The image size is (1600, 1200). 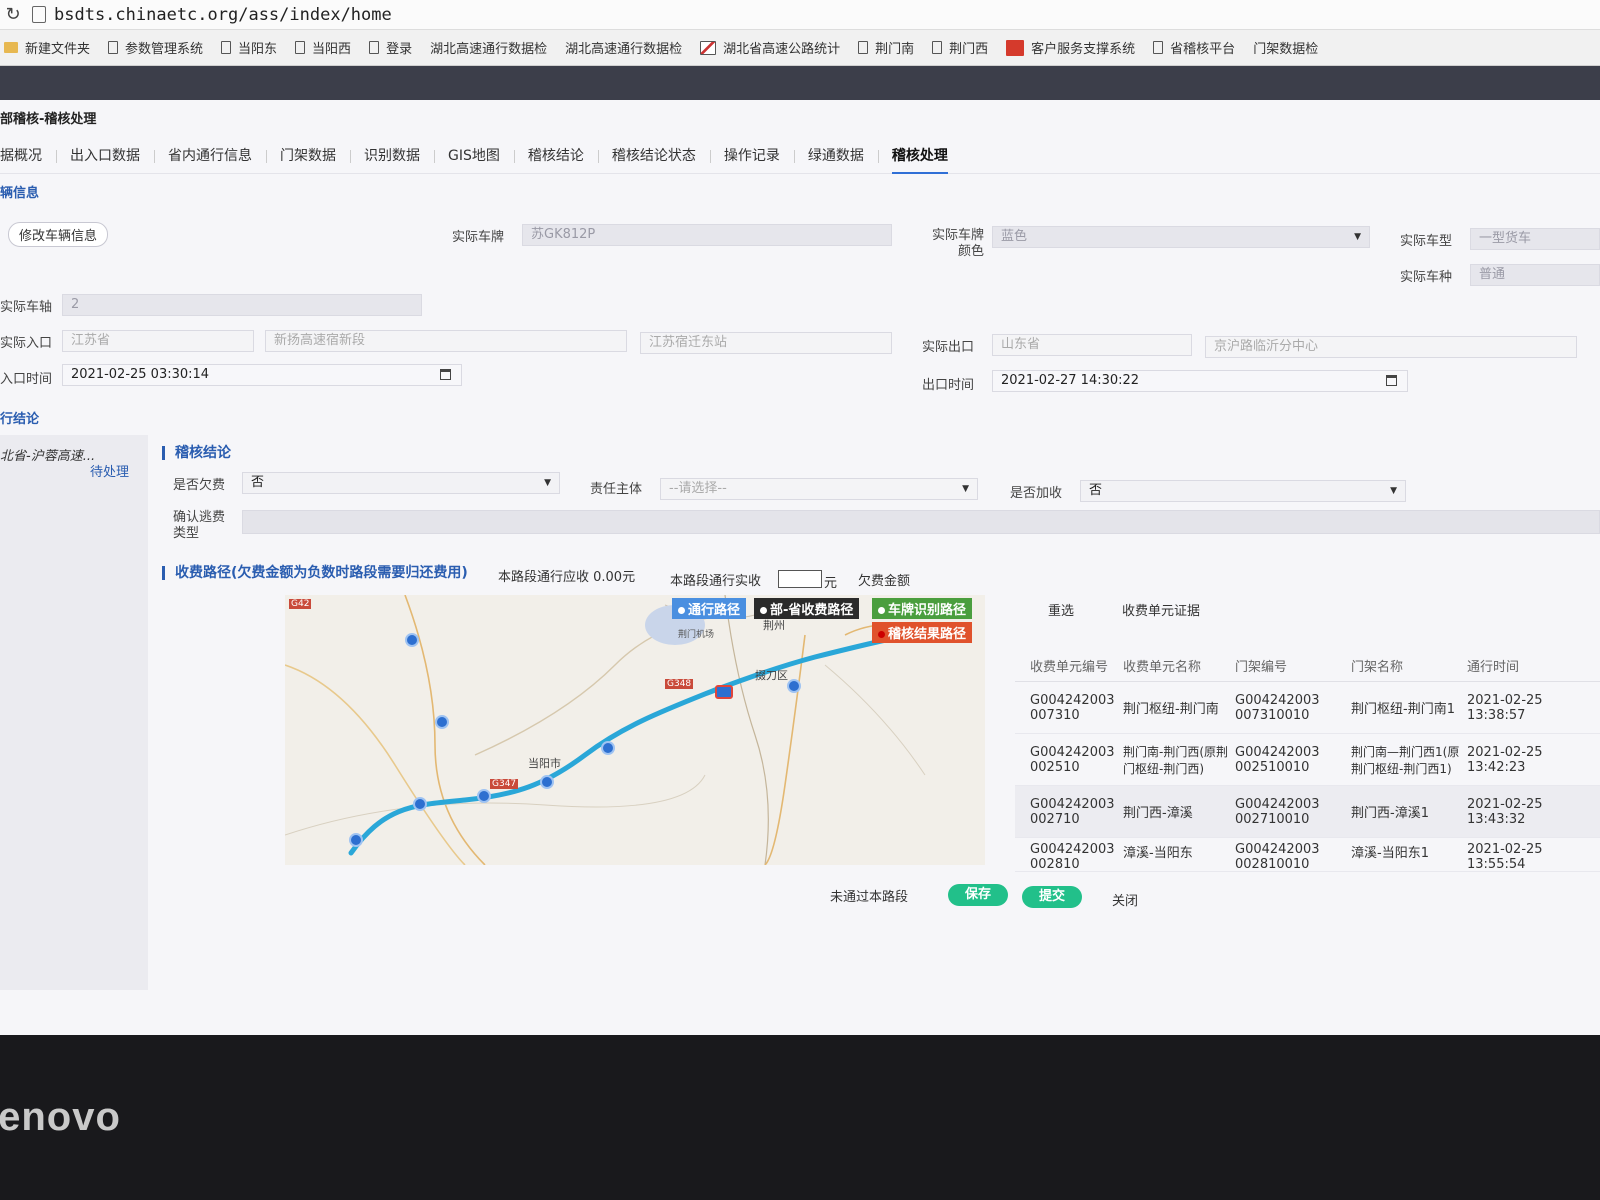 I want to click on url-text: bsdts.chinaetc.org/ass/index/home, so click(x=223, y=15).